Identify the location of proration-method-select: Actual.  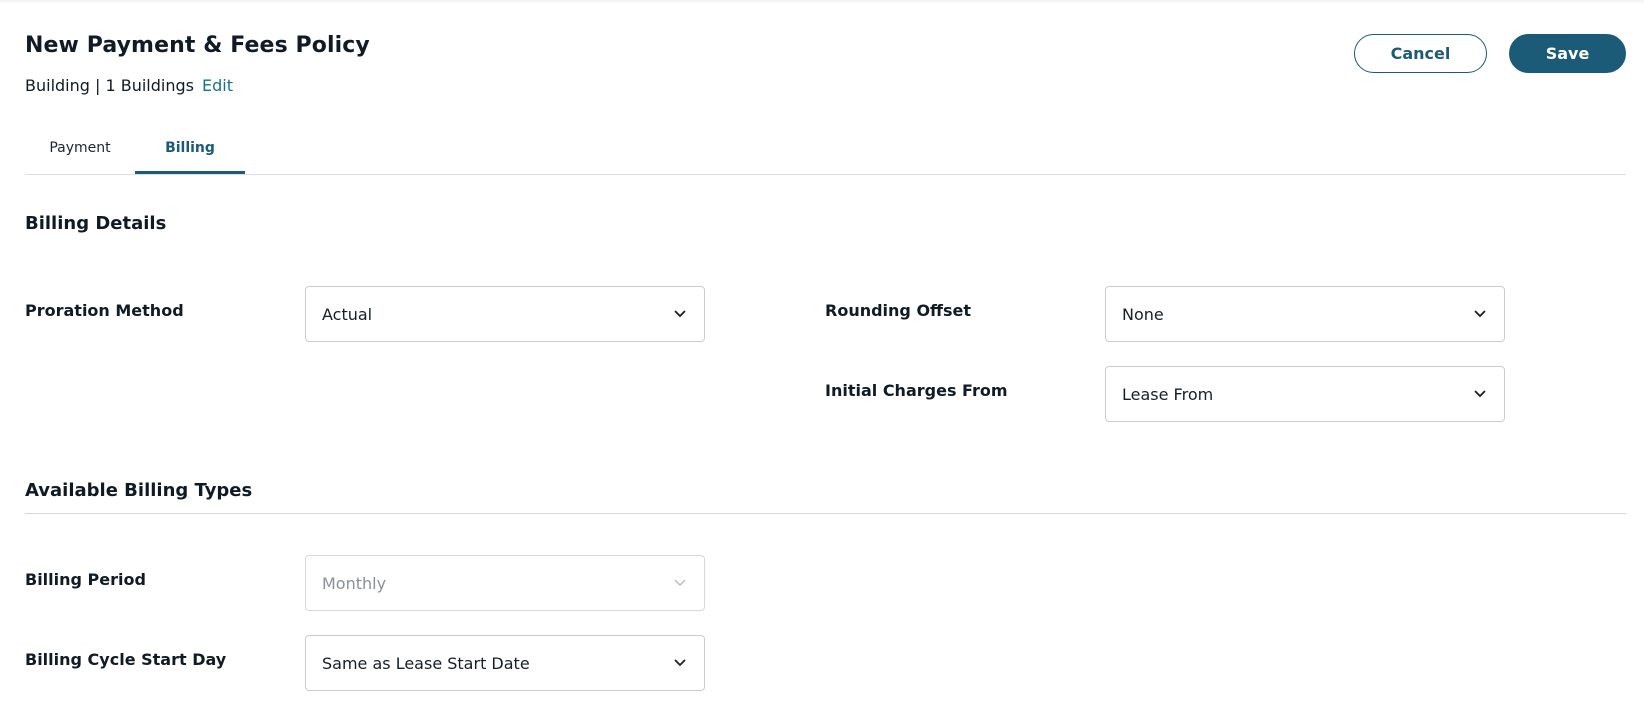
(505, 314).